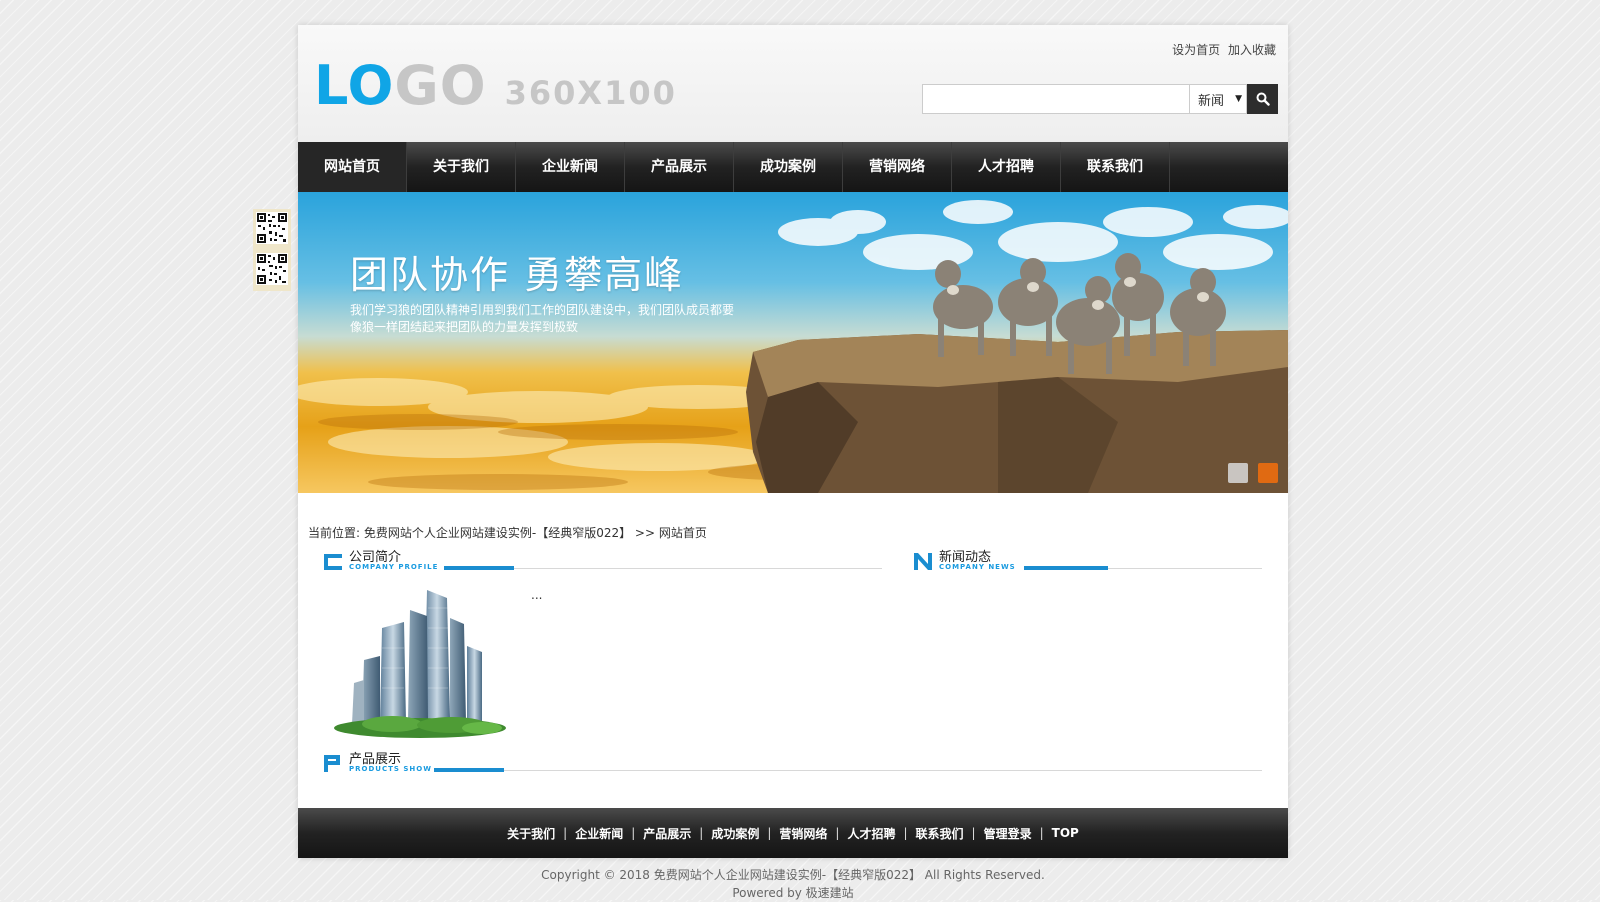 The width and height of the screenshot is (1600, 902). I want to click on footer-link-jobs: 人才招聘, so click(871, 833).